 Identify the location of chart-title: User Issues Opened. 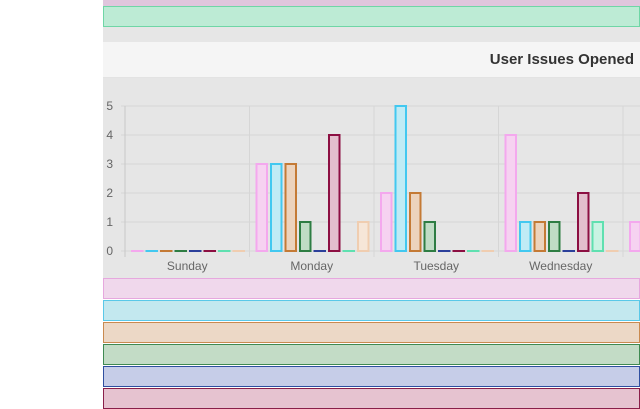
(562, 59).